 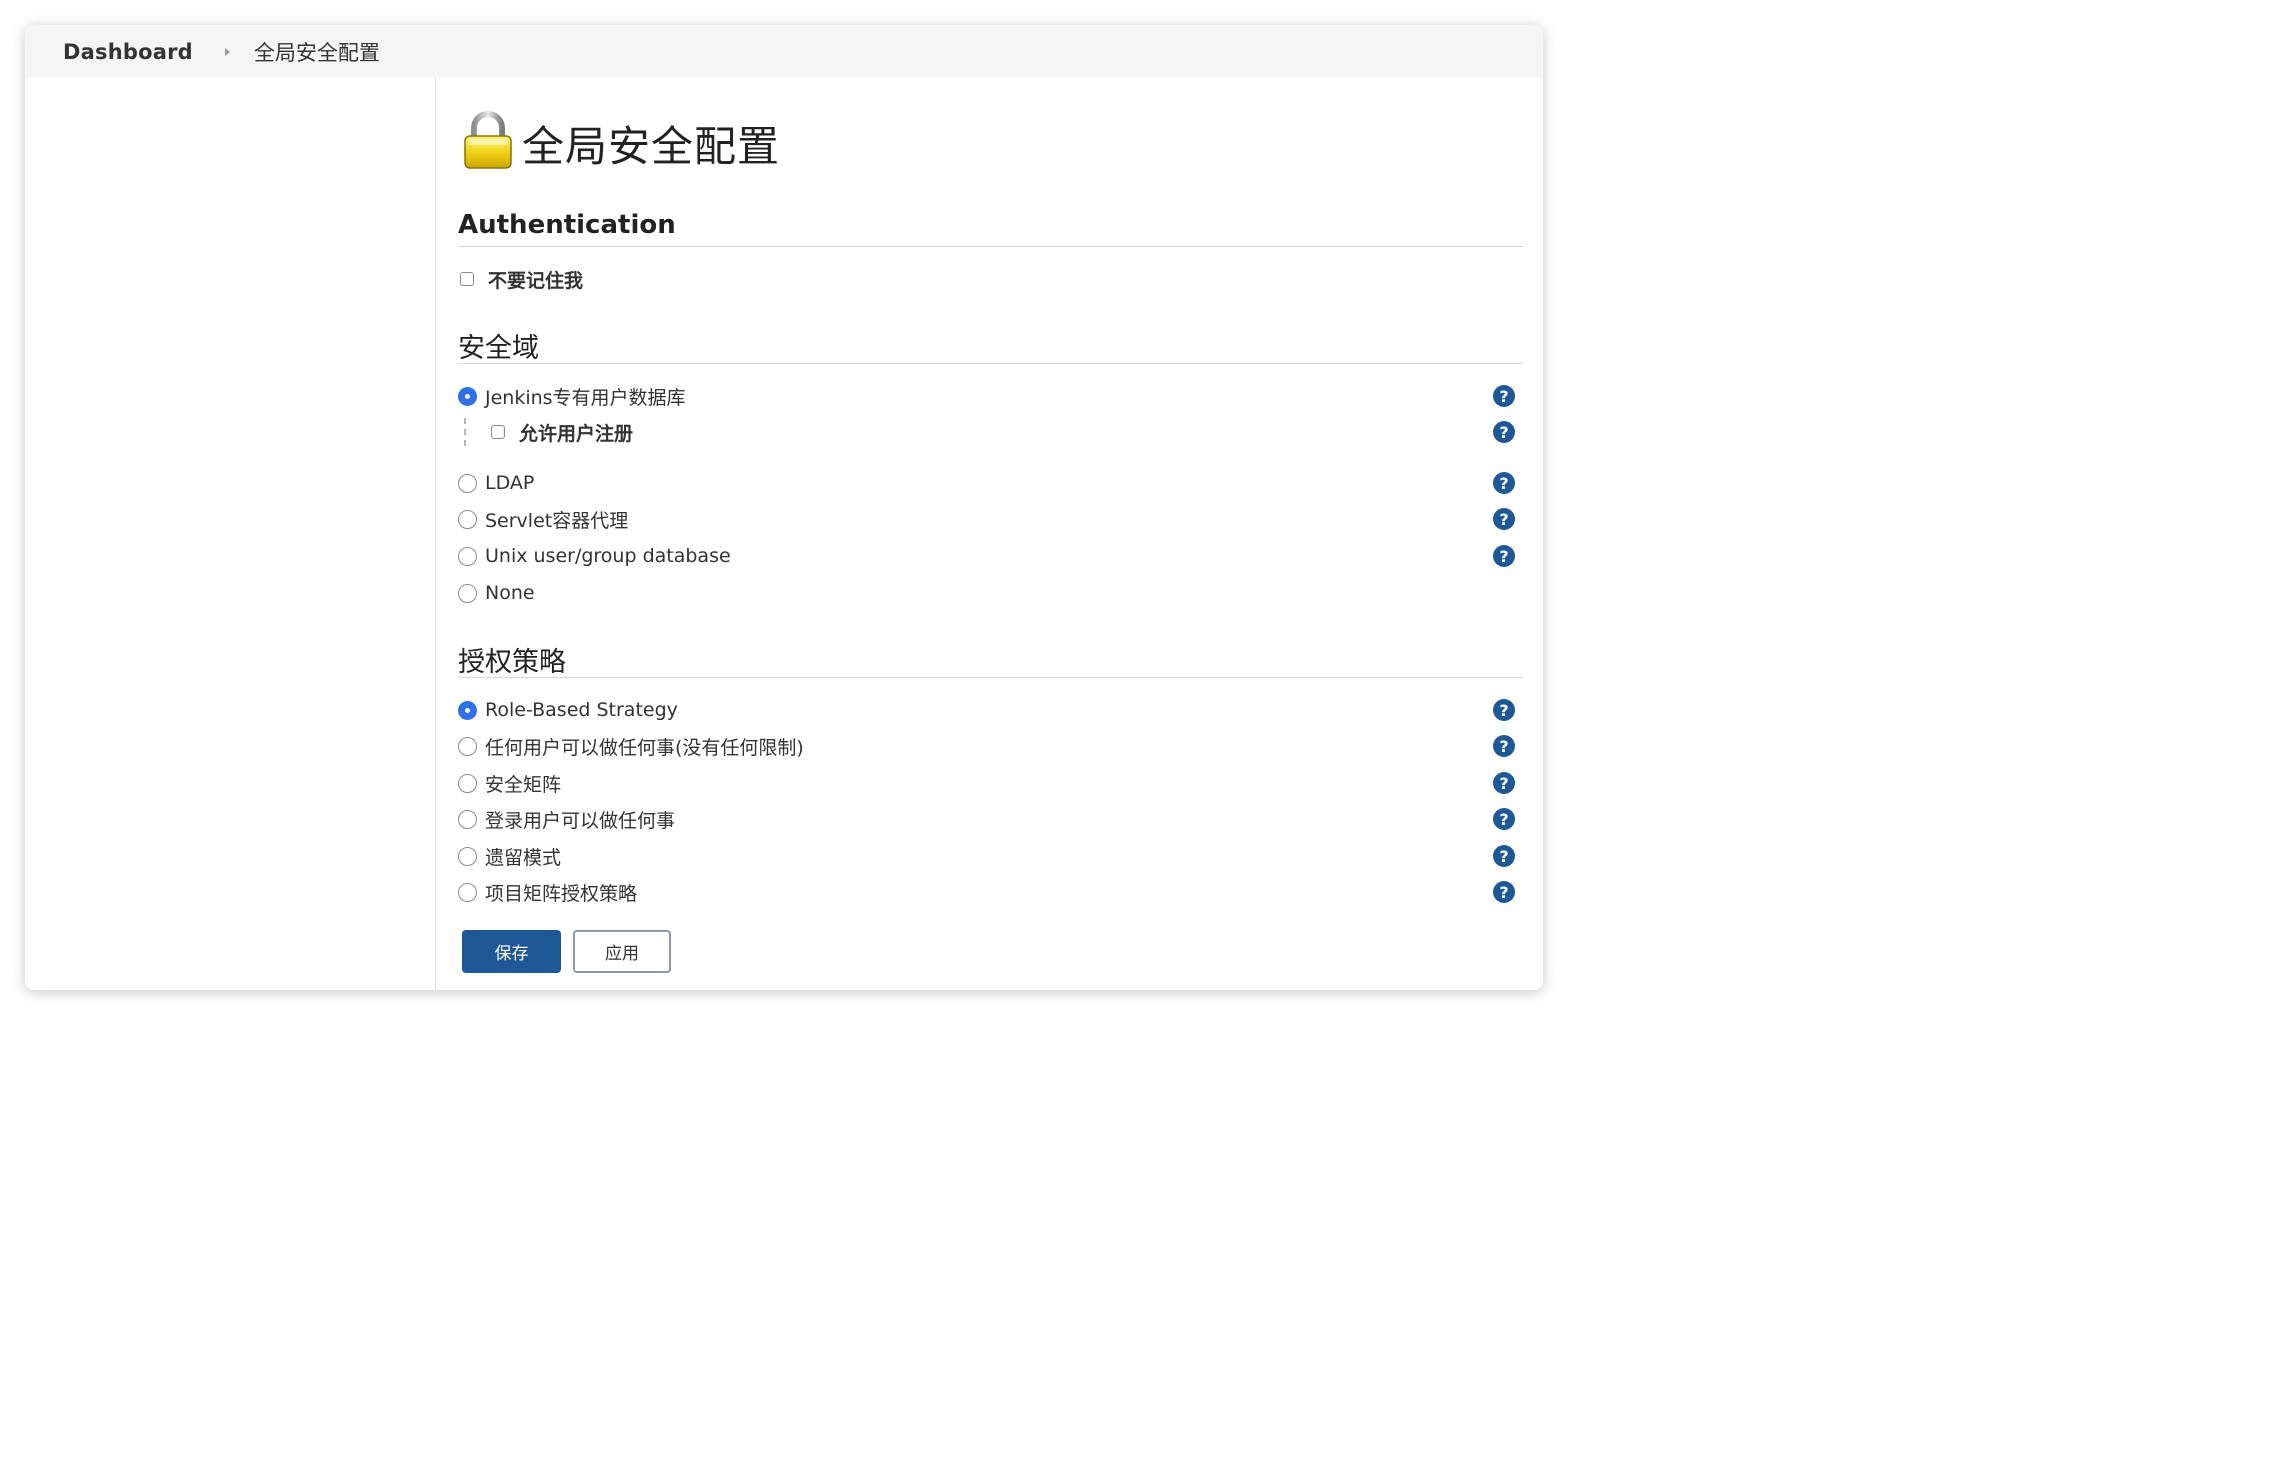 What do you see at coordinates (990, 279) in the screenshot?
I see `remember-me-option: 不要记住我` at bounding box center [990, 279].